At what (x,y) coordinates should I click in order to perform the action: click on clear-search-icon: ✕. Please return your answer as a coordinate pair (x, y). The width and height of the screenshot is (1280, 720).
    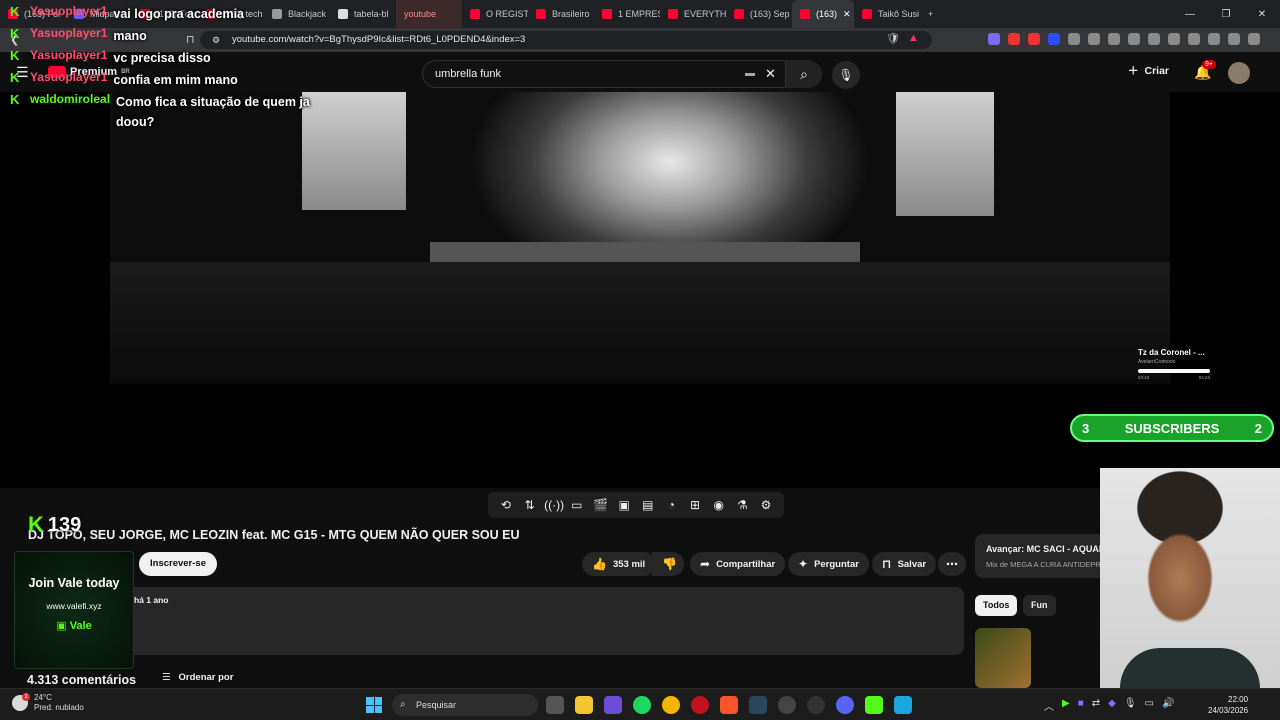
    Looking at the image, I should click on (770, 74).